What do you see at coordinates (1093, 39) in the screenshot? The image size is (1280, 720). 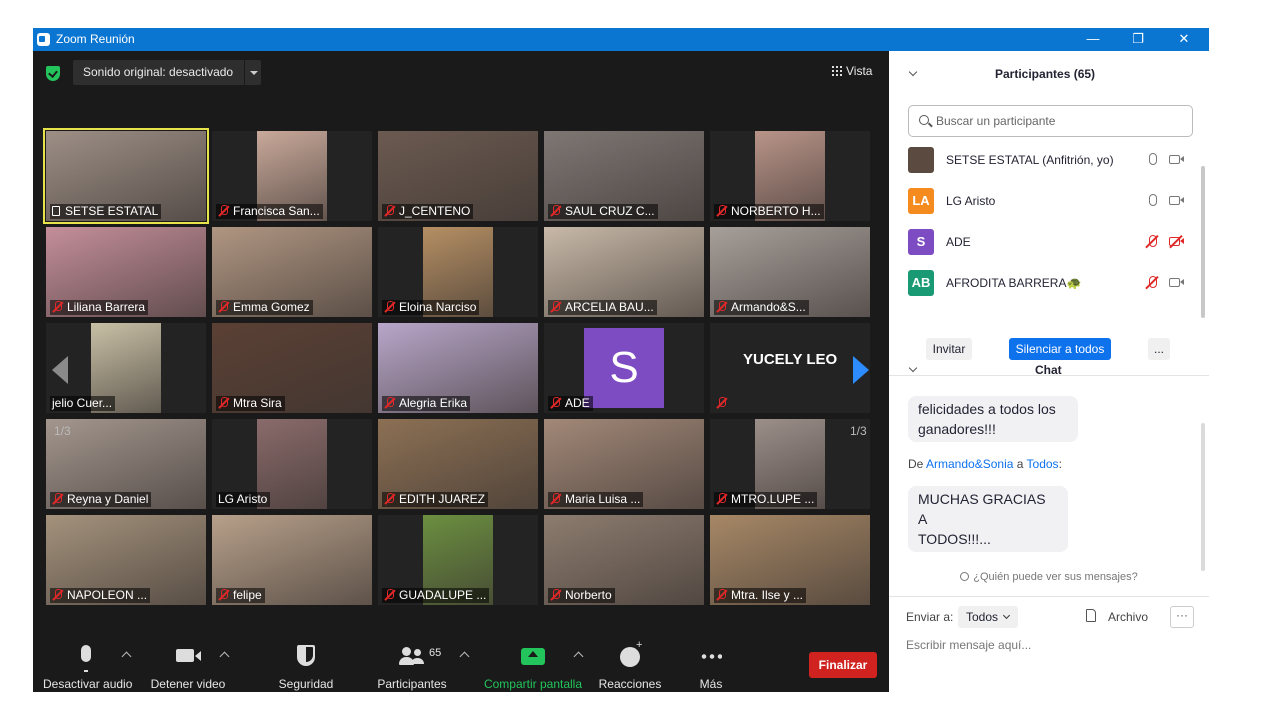 I see `minimize-button: —` at bounding box center [1093, 39].